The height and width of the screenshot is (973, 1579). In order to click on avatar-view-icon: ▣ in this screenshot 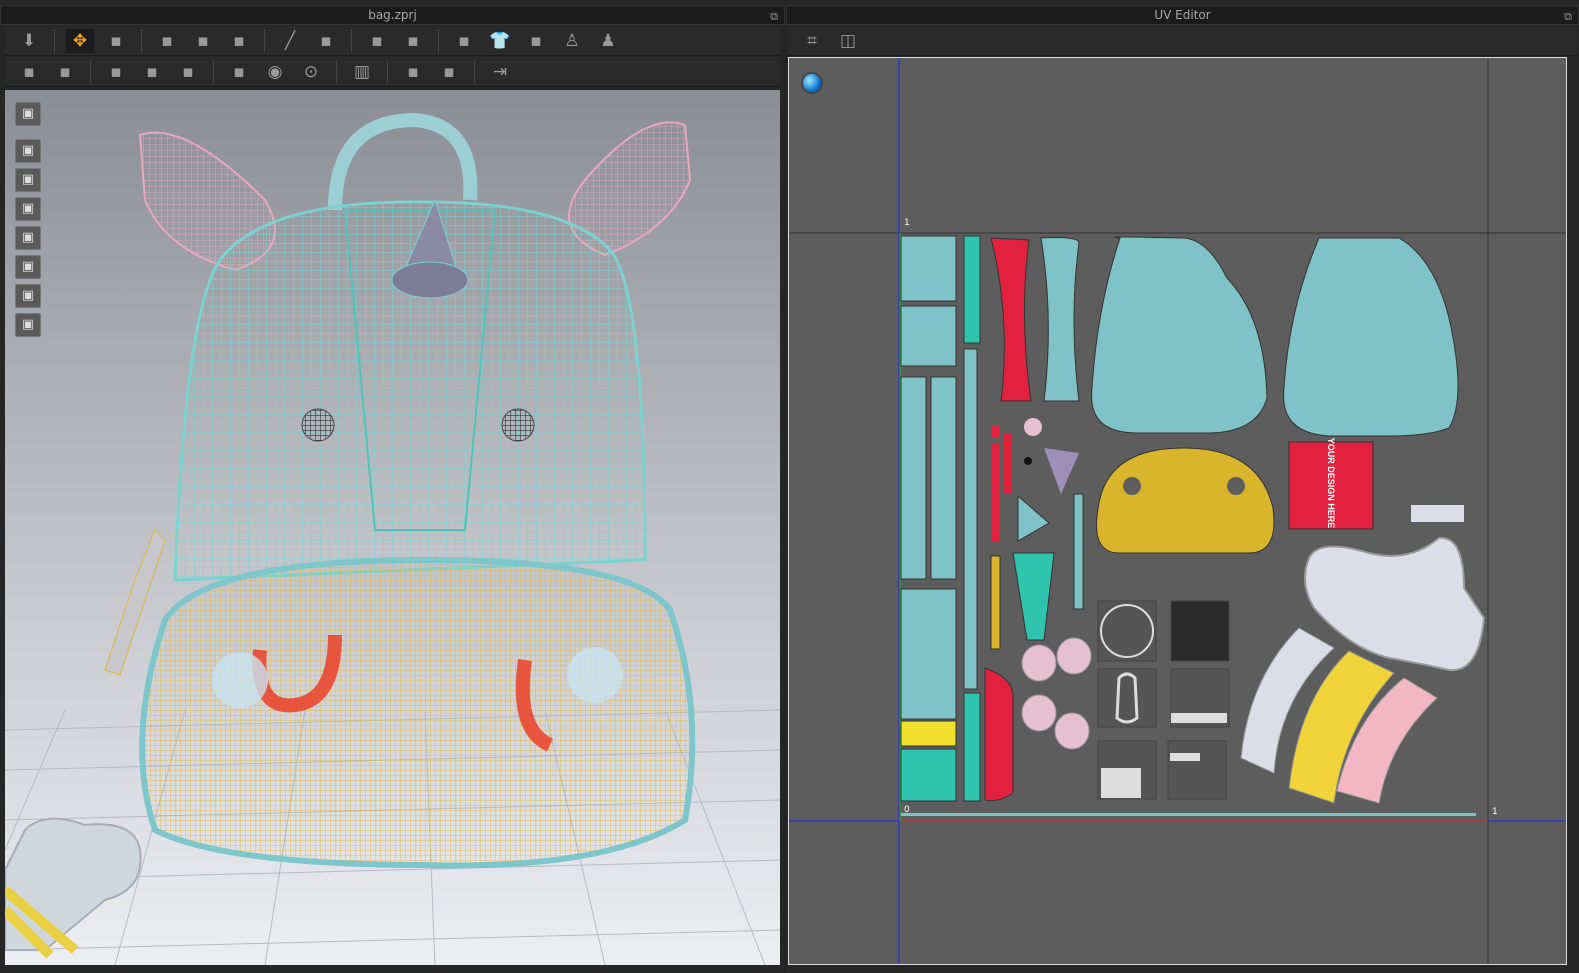, I will do `click(28, 296)`.